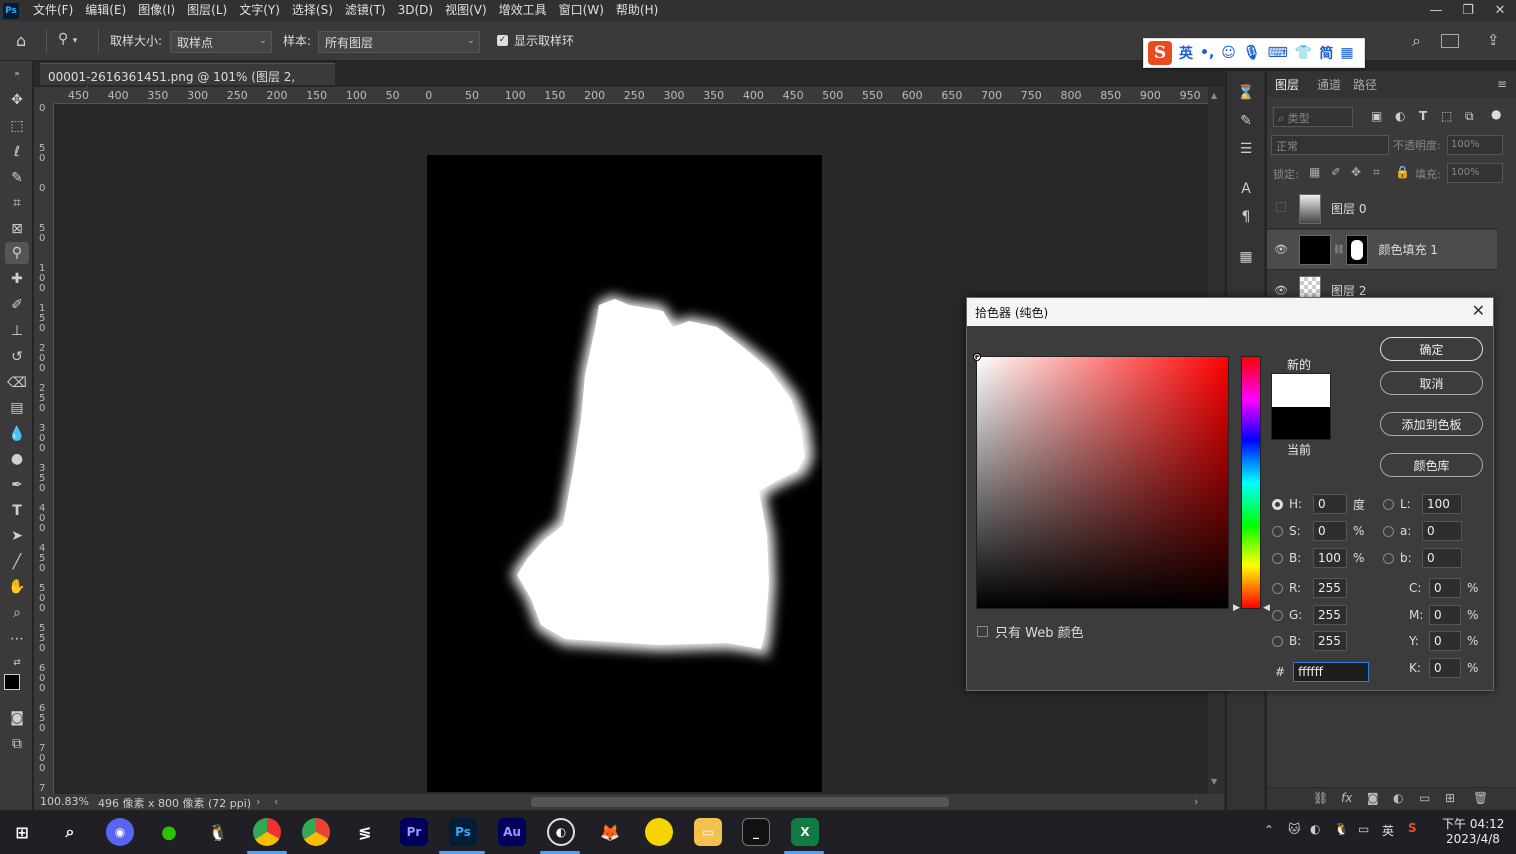 The height and width of the screenshot is (854, 1516). What do you see at coordinates (1398, 798) in the screenshot?
I see `adjustment-layer-icon: ◐` at bounding box center [1398, 798].